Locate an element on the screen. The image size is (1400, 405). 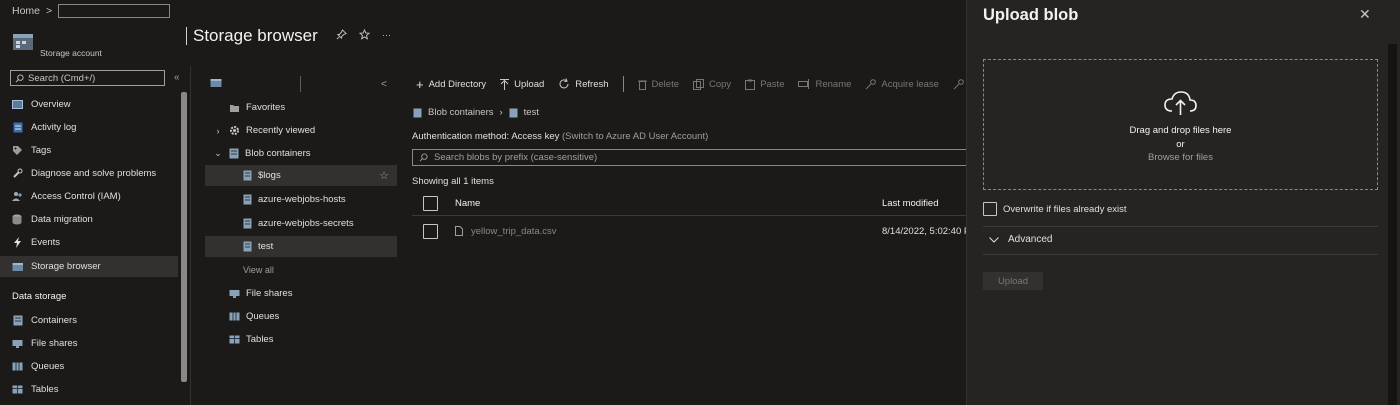
collapse-nav-button: « is located at coordinates (177, 77).